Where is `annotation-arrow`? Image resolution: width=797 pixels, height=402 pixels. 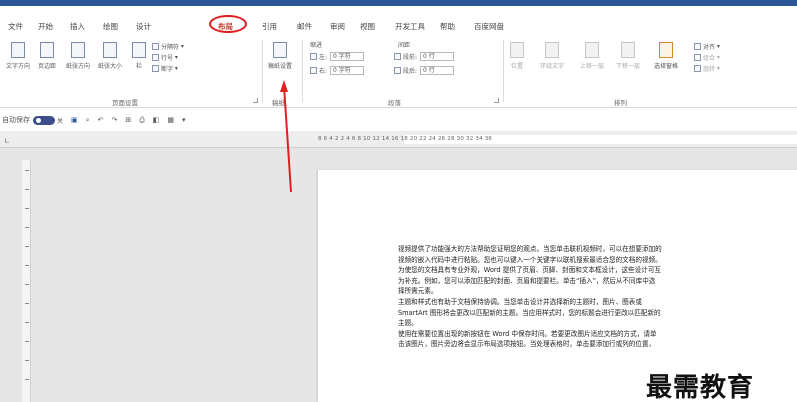 annotation-arrow is located at coordinates (286, 136).